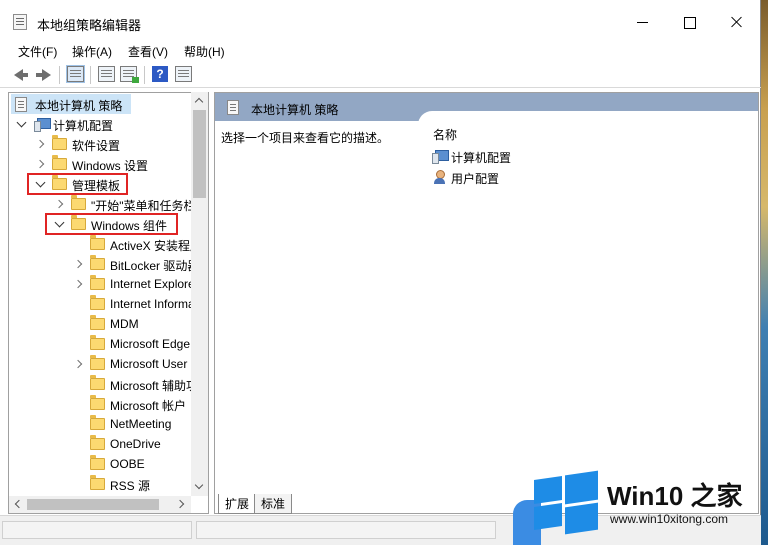  I want to click on tree-item-label: 计算机配置, so click(83, 126).